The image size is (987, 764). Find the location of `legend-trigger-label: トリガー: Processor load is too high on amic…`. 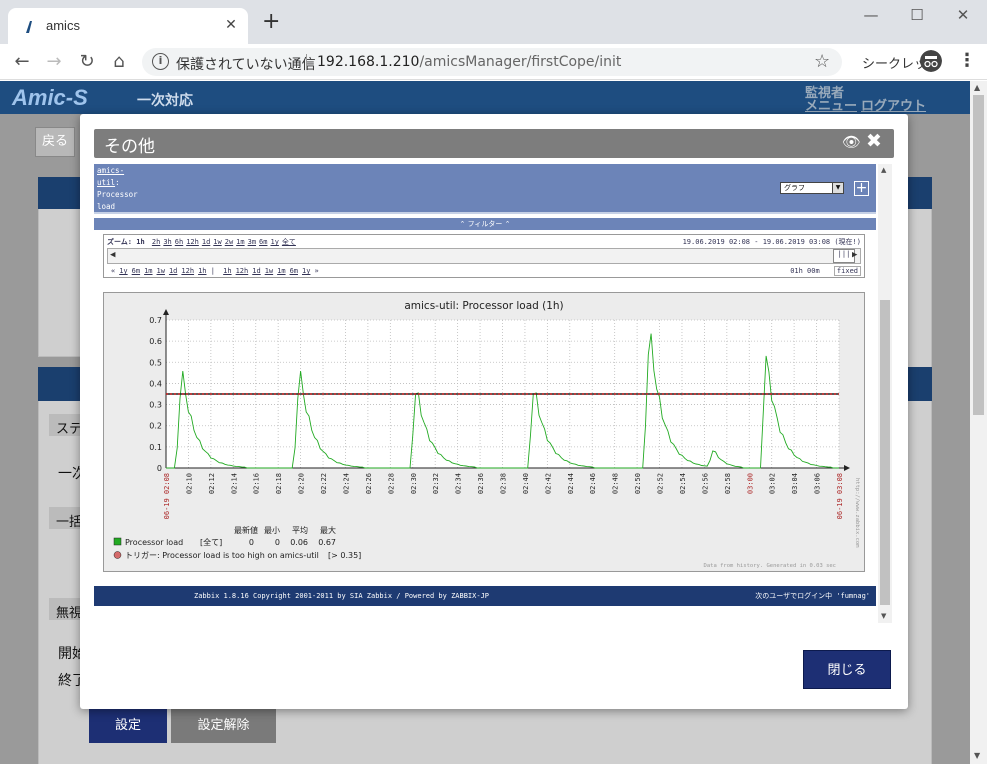

legend-trigger-label: トリガー: Processor load is too high on amic… is located at coordinates (222, 555).